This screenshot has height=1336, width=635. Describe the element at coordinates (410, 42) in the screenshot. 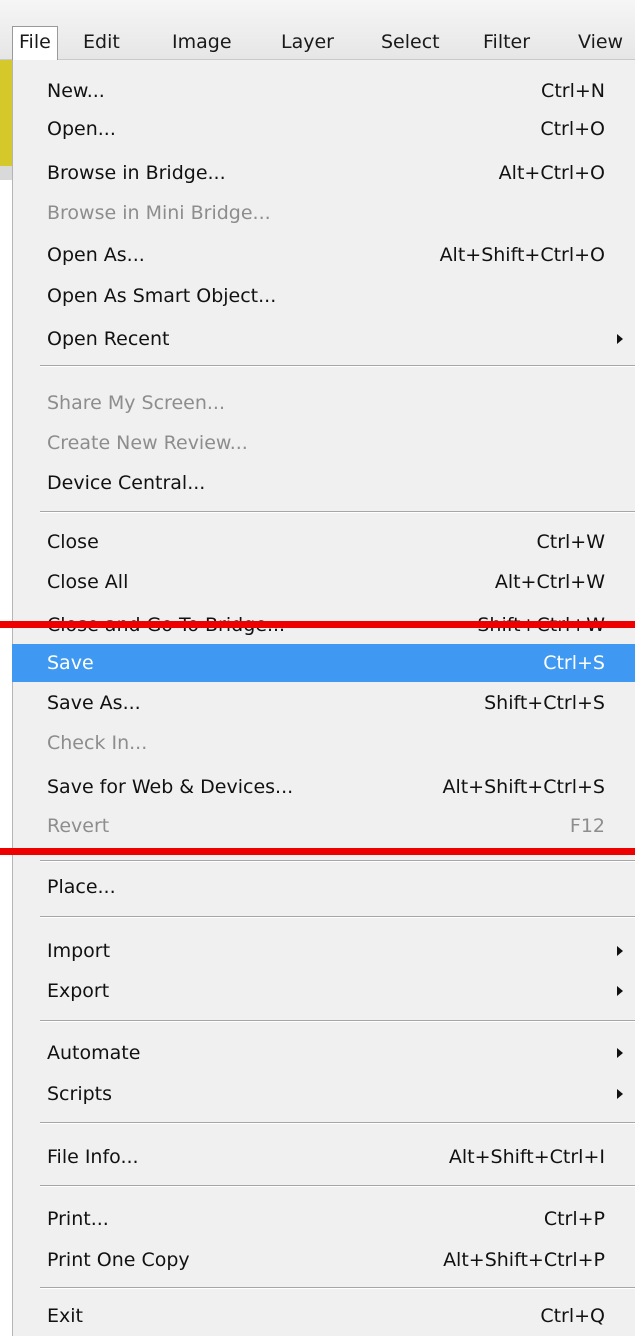

I see `menubar-select: Select` at that location.